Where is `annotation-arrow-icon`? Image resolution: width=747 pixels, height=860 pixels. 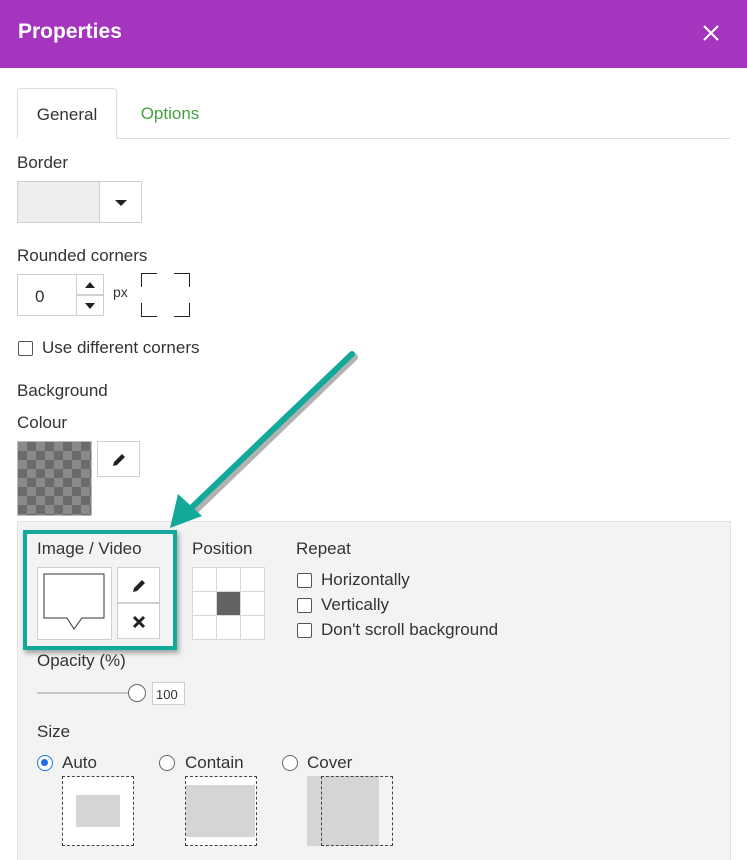 annotation-arrow-icon is located at coordinates (264, 439).